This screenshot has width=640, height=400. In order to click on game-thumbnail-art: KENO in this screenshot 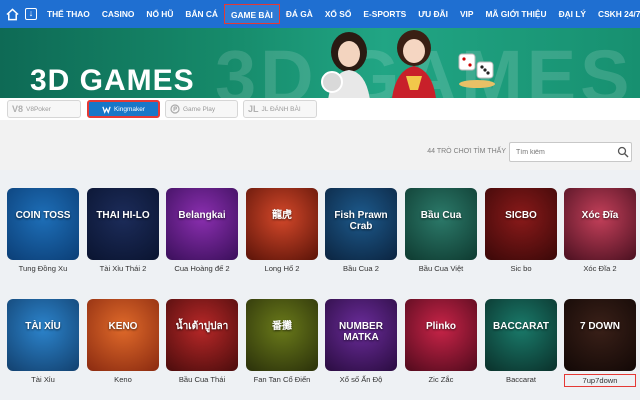, I will do `click(123, 326)`.